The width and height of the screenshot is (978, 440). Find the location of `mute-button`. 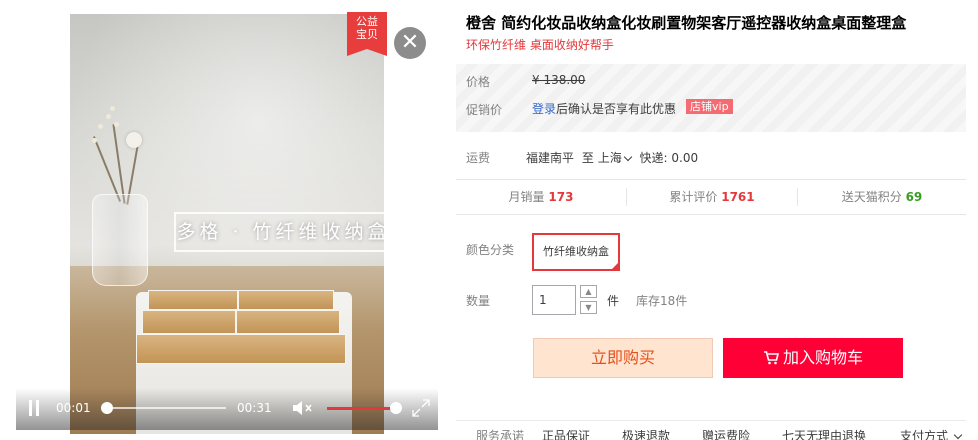

mute-button is located at coordinates (303, 408).